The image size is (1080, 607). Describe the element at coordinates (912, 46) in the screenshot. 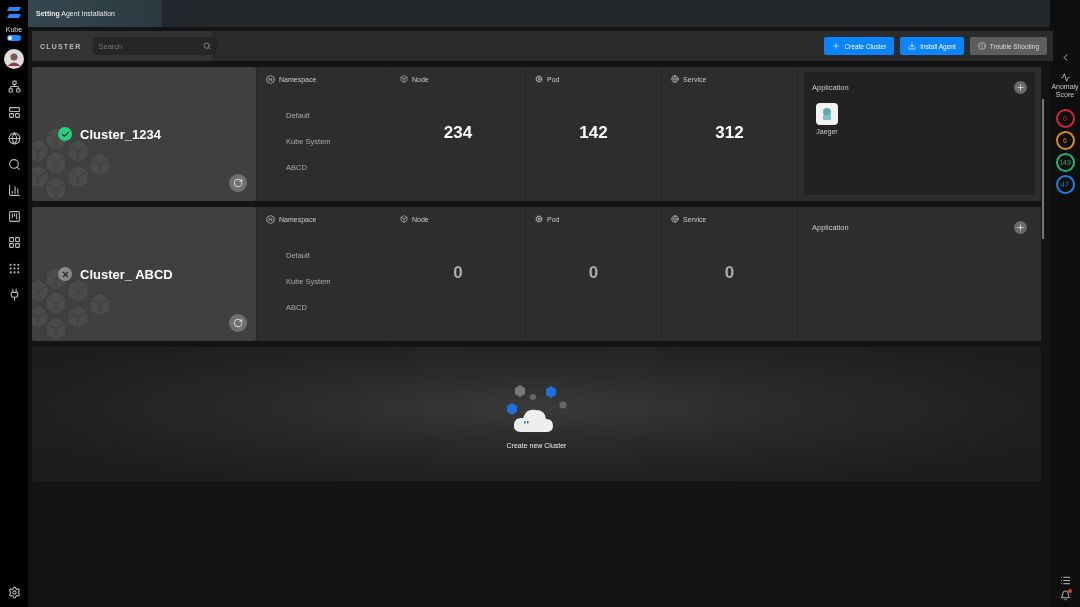

I see `download-icon` at that location.